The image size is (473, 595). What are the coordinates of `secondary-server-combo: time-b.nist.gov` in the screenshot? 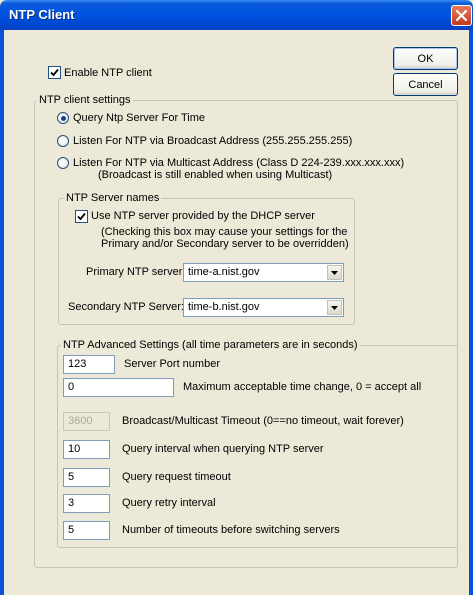 It's located at (263, 307).